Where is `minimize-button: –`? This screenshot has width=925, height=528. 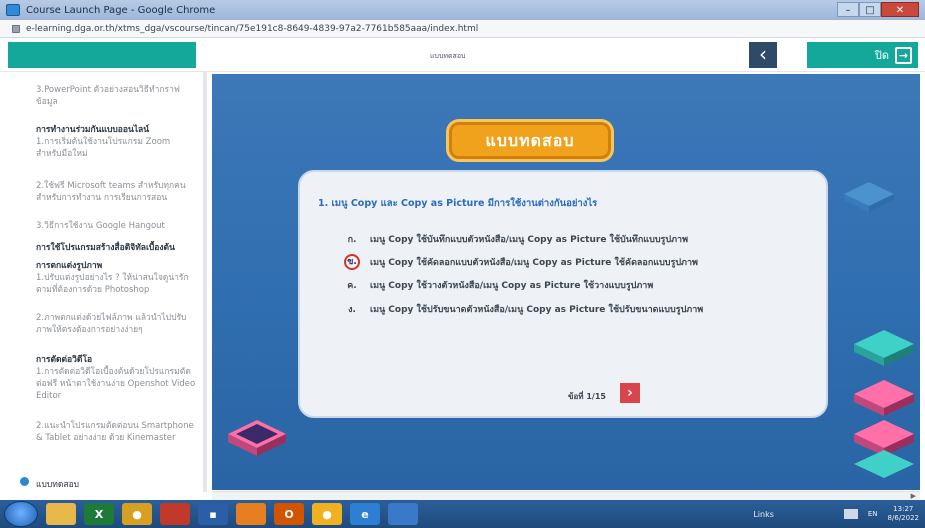
minimize-button: – is located at coordinates (848, 9).